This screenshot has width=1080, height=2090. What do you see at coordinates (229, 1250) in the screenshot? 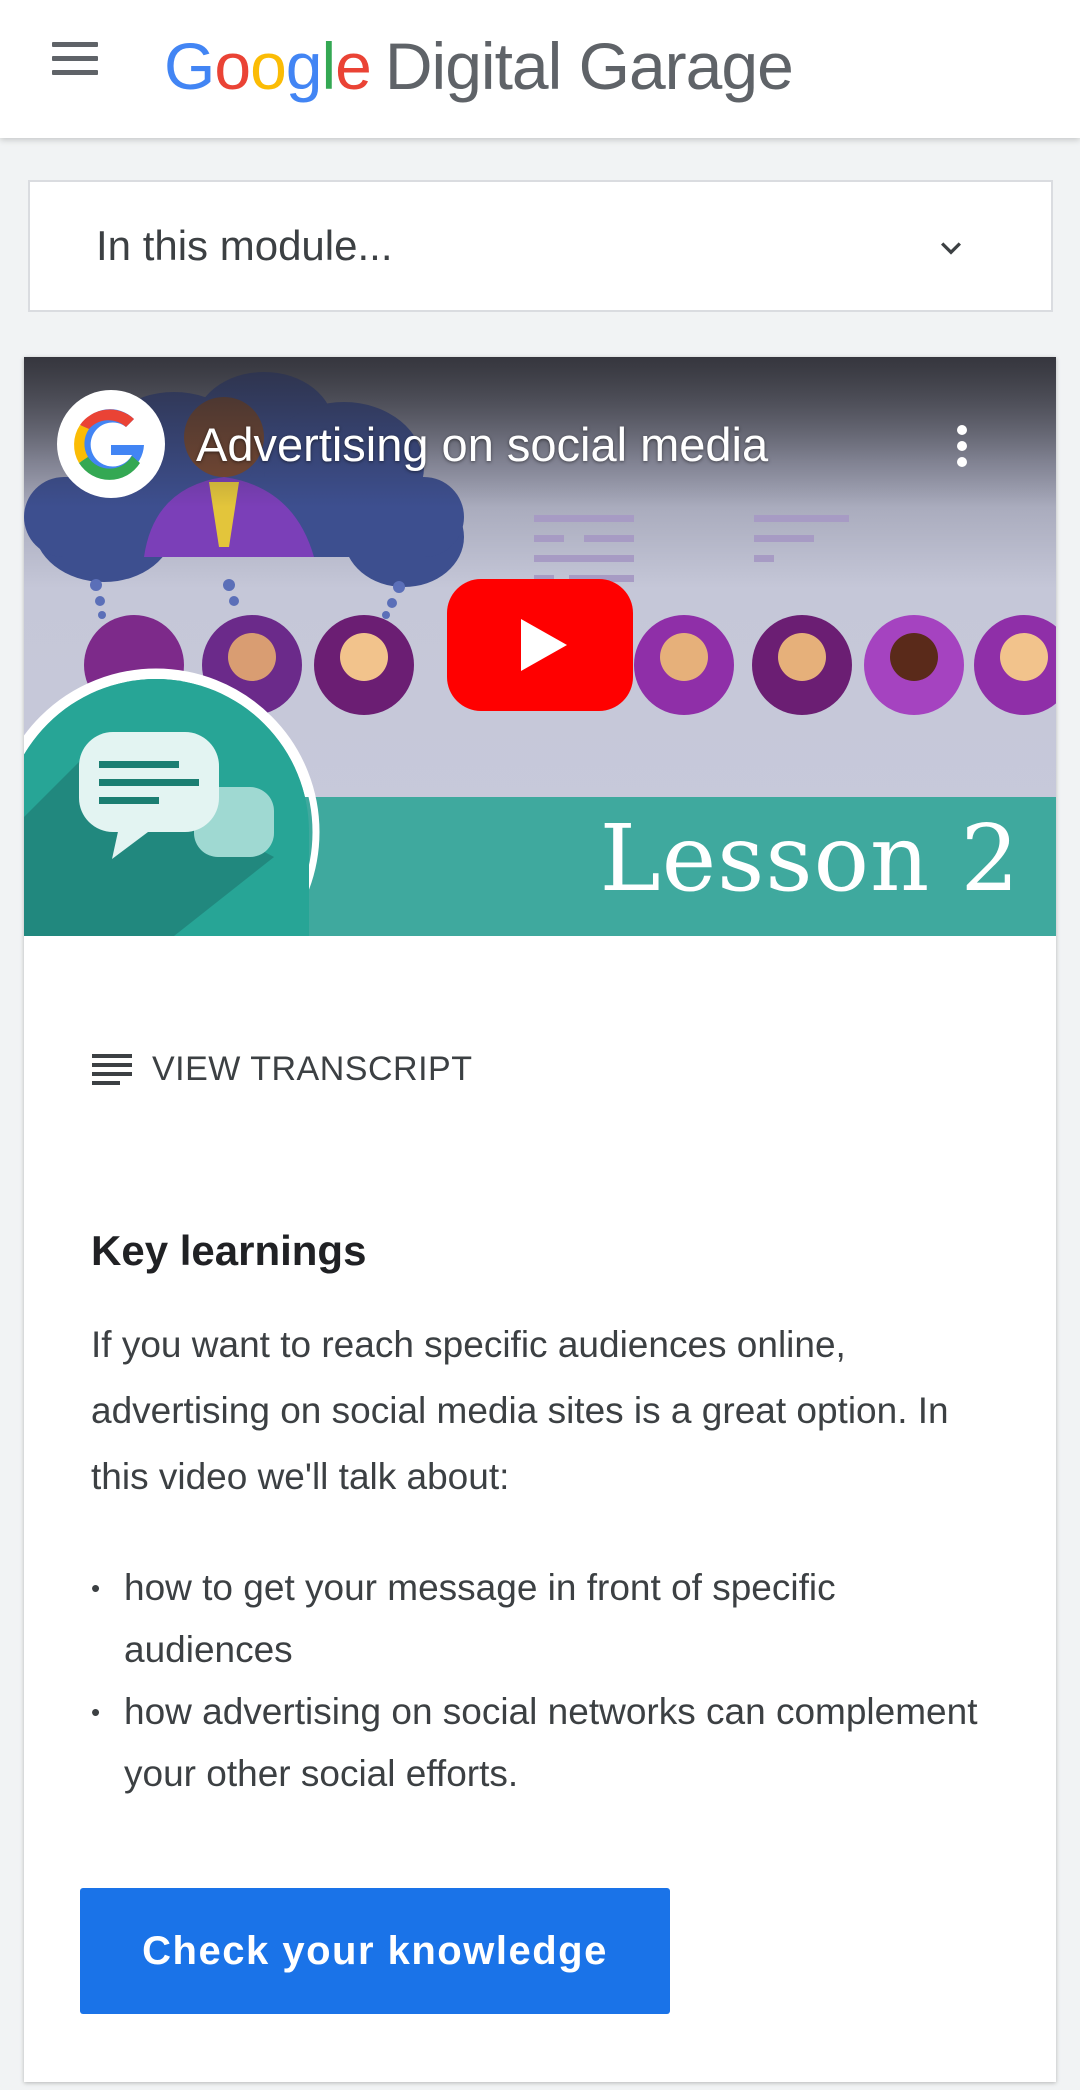
I see `key-learnings-heading: Key learnings` at bounding box center [229, 1250].